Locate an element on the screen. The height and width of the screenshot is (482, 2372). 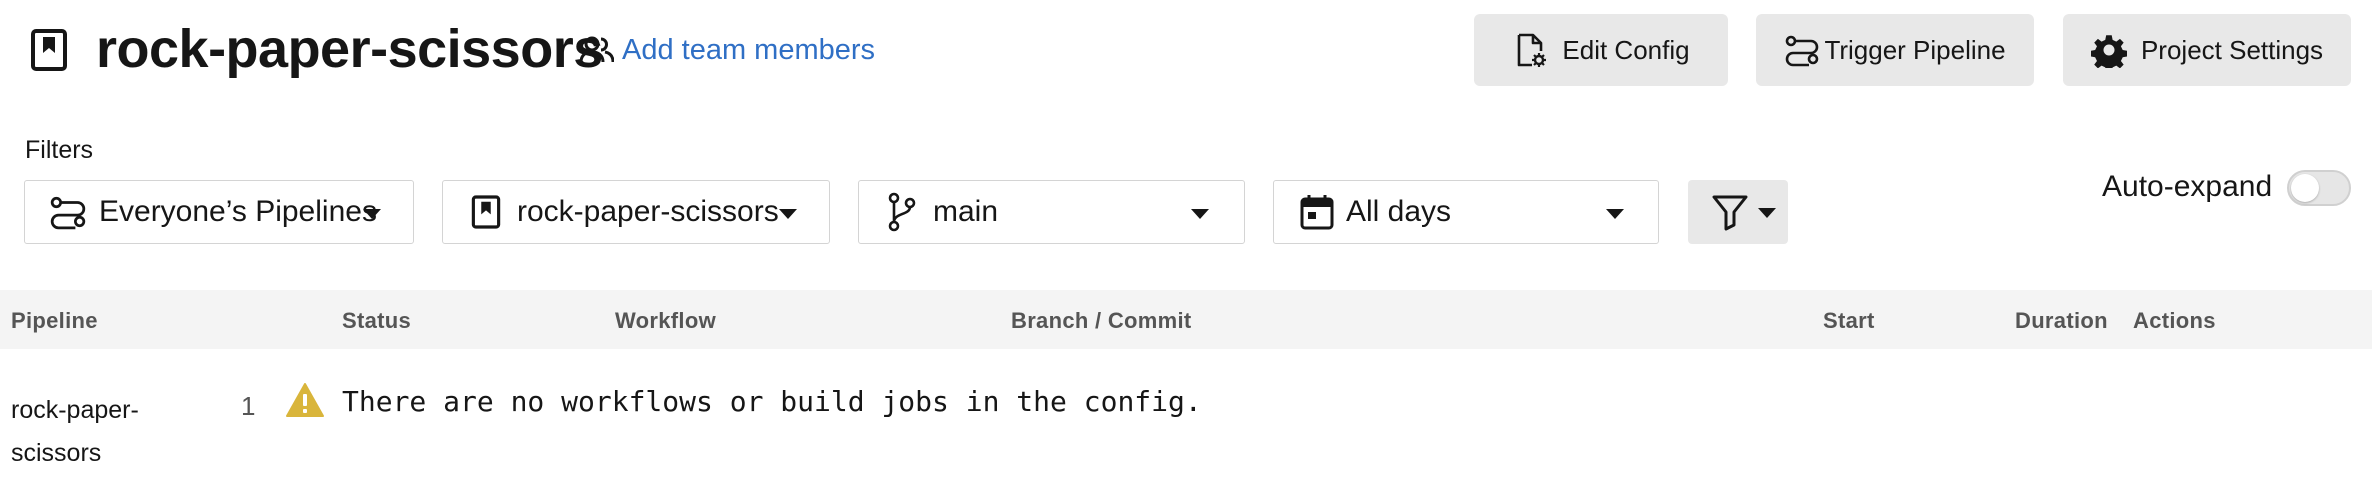
page-title: rock-paper-scissors is located at coordinates (349, 49).